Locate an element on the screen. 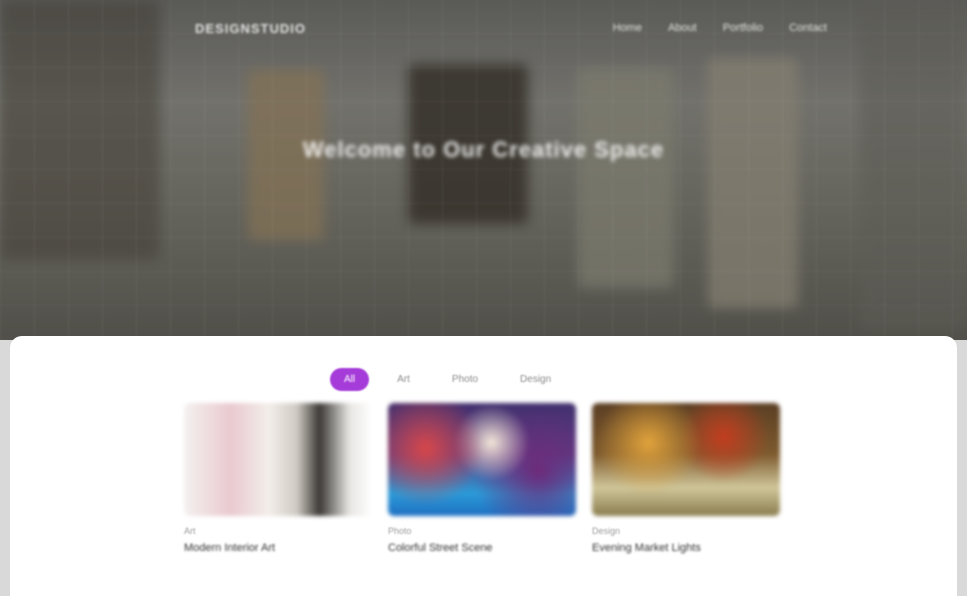 This screenshot has height=596, width=967. portfolio-card: Art Modern Interior Art is located at coordinates (278, 478).